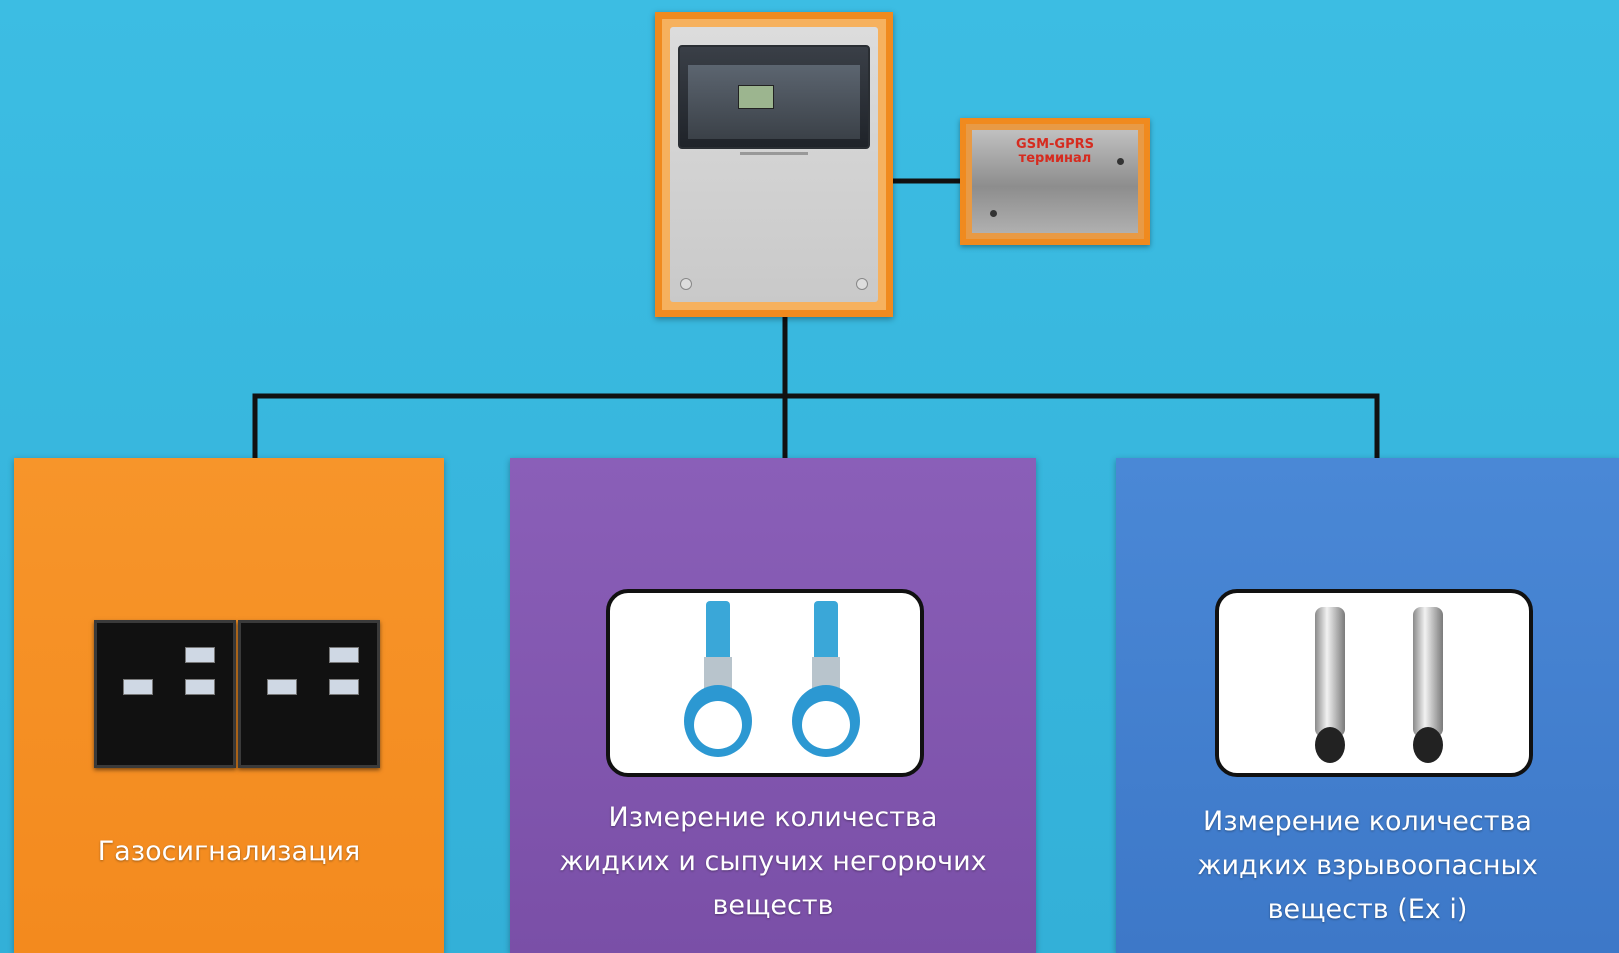 This screenshot has height=953, width=1619. Describe the element at coordinates (772, 679) in the screenshot. I see `ultrasonic-sensors-illustration` at that location.